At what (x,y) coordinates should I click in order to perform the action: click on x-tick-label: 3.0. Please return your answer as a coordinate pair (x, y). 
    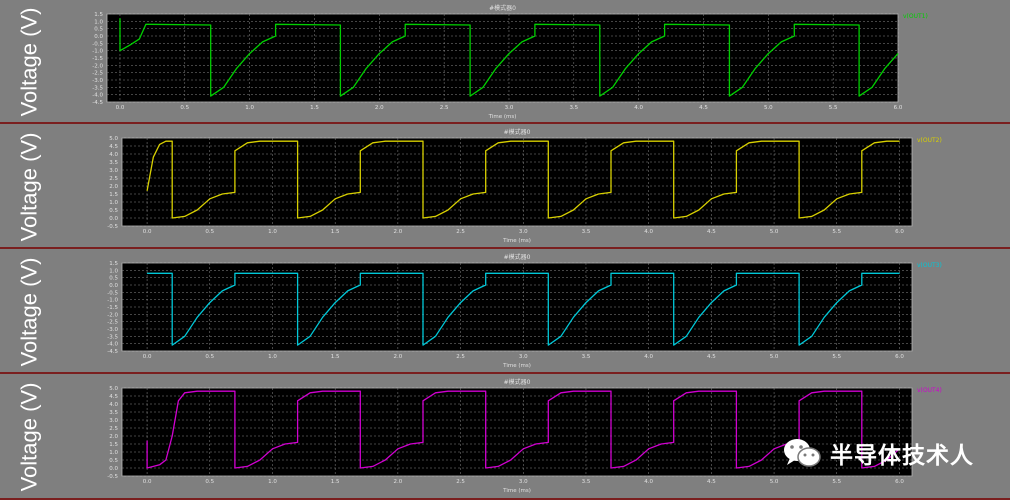
    Looking at the image, I should click on (523, 232).